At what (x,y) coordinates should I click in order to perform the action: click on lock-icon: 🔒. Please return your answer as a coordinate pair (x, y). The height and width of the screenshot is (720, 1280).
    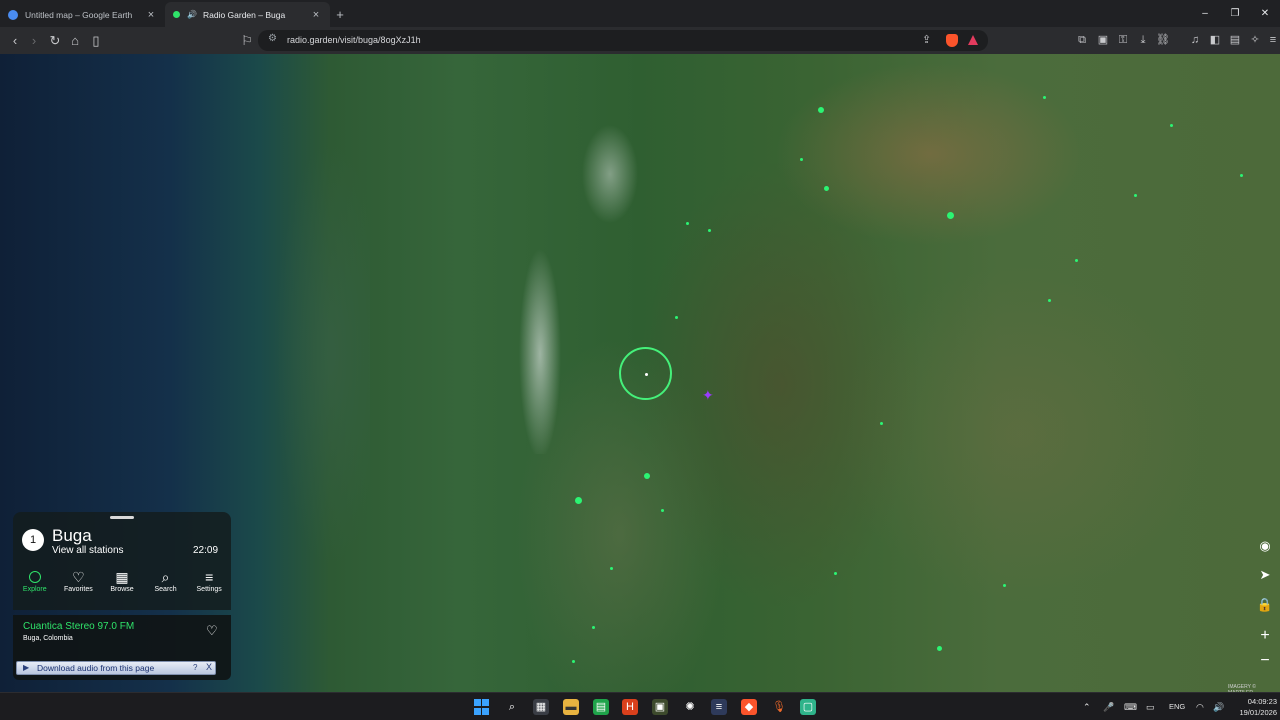
    Looking at the image, I should click on (1265, 605).